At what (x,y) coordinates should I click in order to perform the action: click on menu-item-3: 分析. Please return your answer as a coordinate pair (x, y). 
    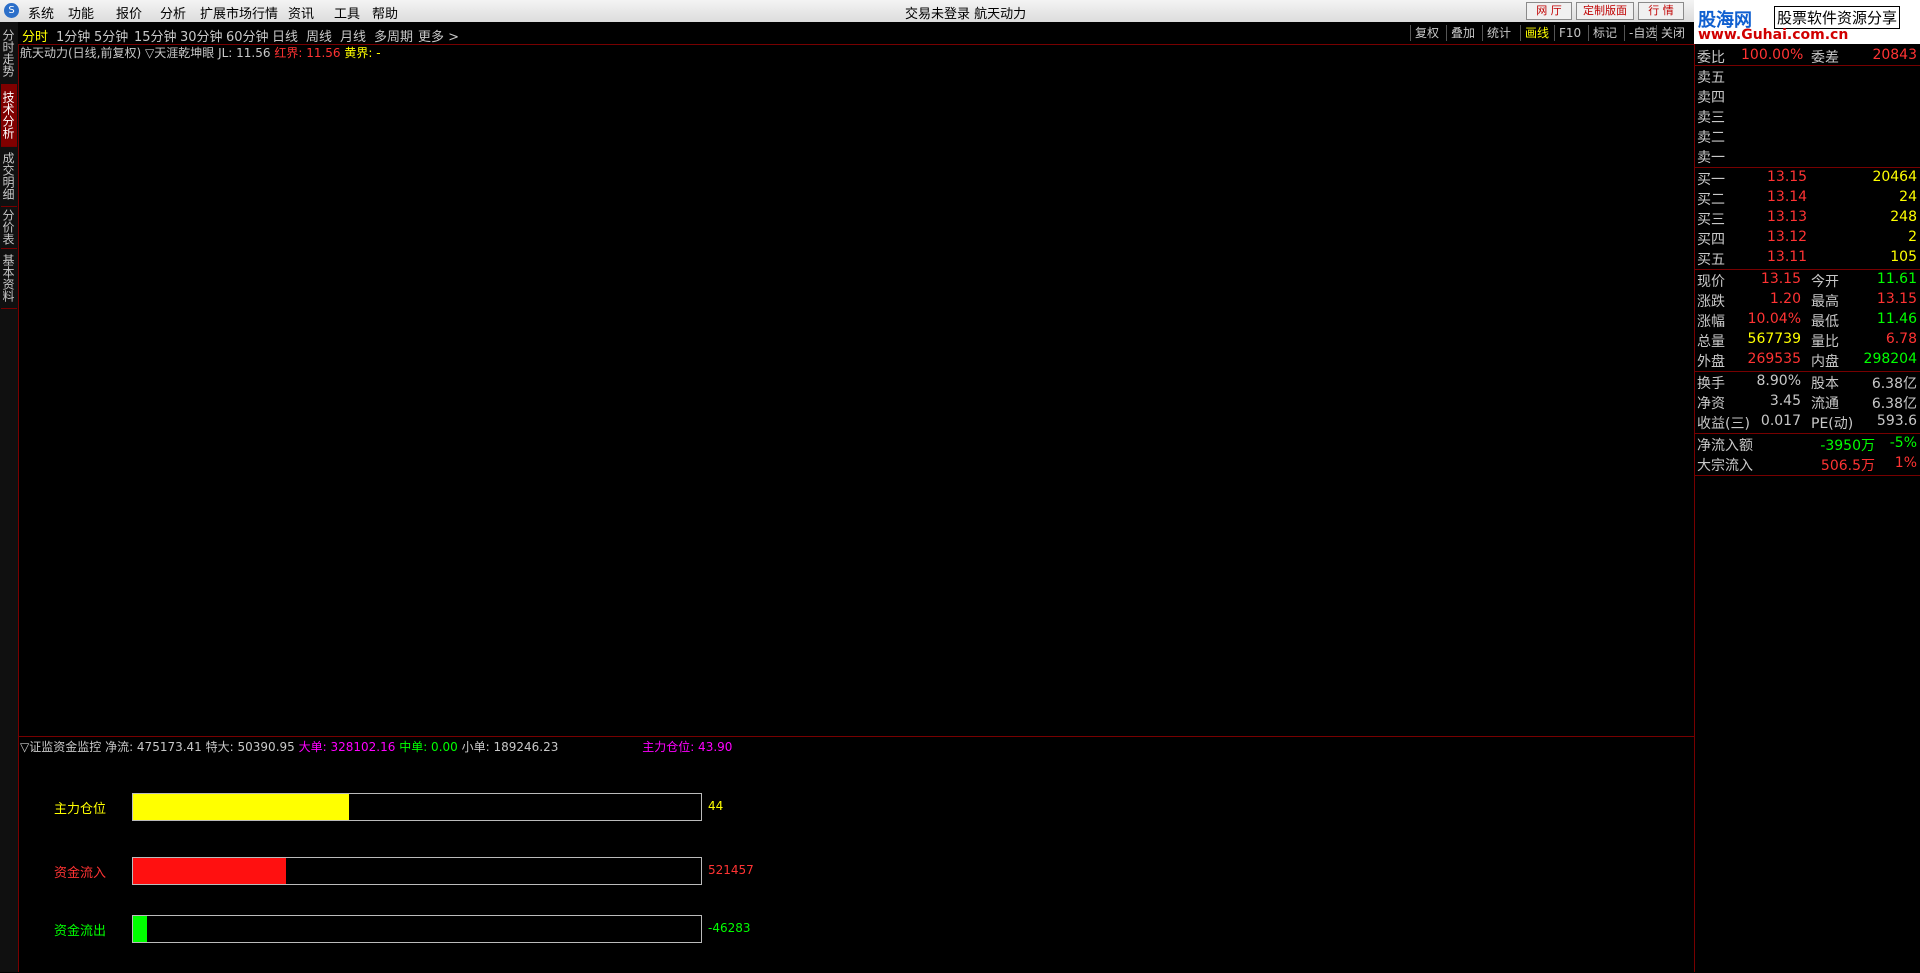
    Looking at the image, I should click on (173, 12).